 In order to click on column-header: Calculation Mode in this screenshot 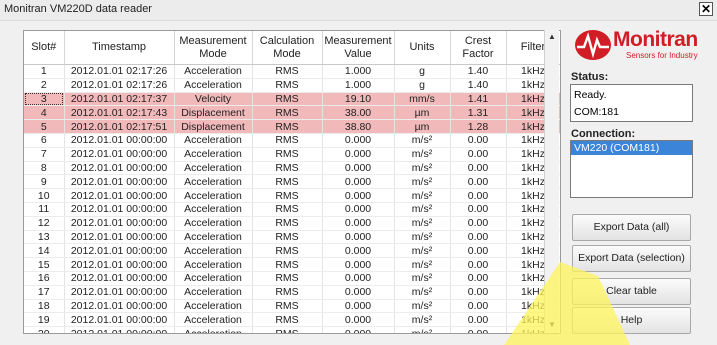, I will do `click(287, 48)`.